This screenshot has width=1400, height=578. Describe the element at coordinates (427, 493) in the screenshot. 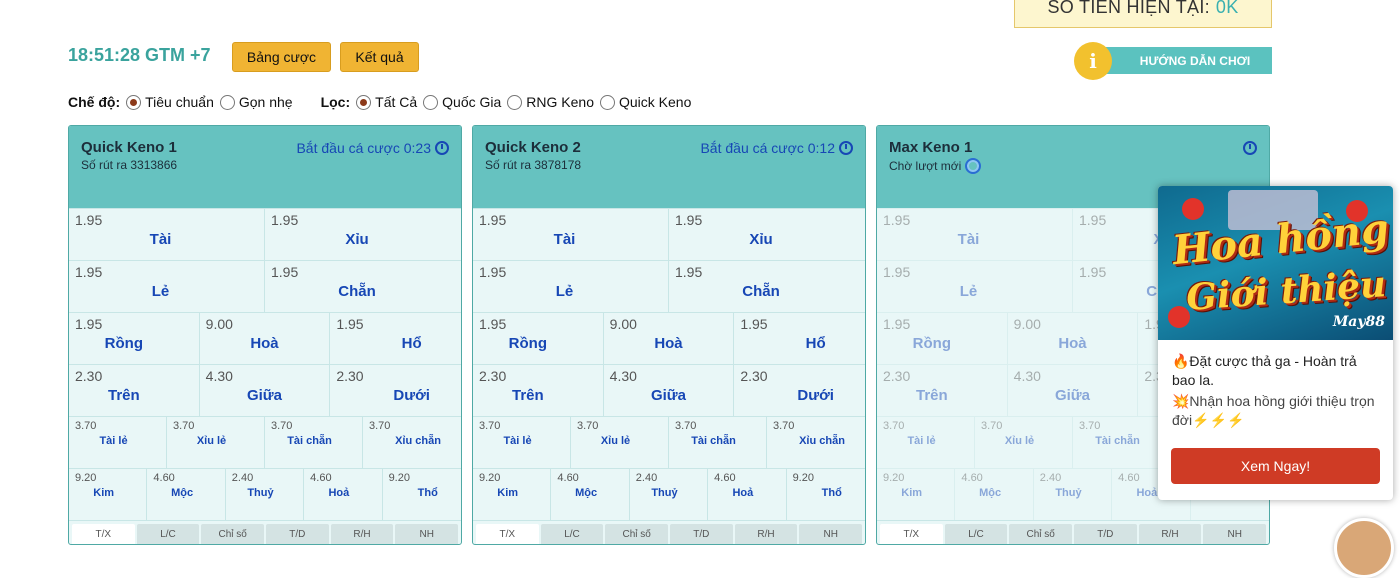

I see `bet-name: Thổ` at that location.